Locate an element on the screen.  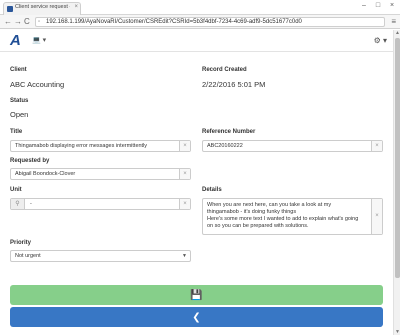
client-label: Client is located at coordinates (18, 70).